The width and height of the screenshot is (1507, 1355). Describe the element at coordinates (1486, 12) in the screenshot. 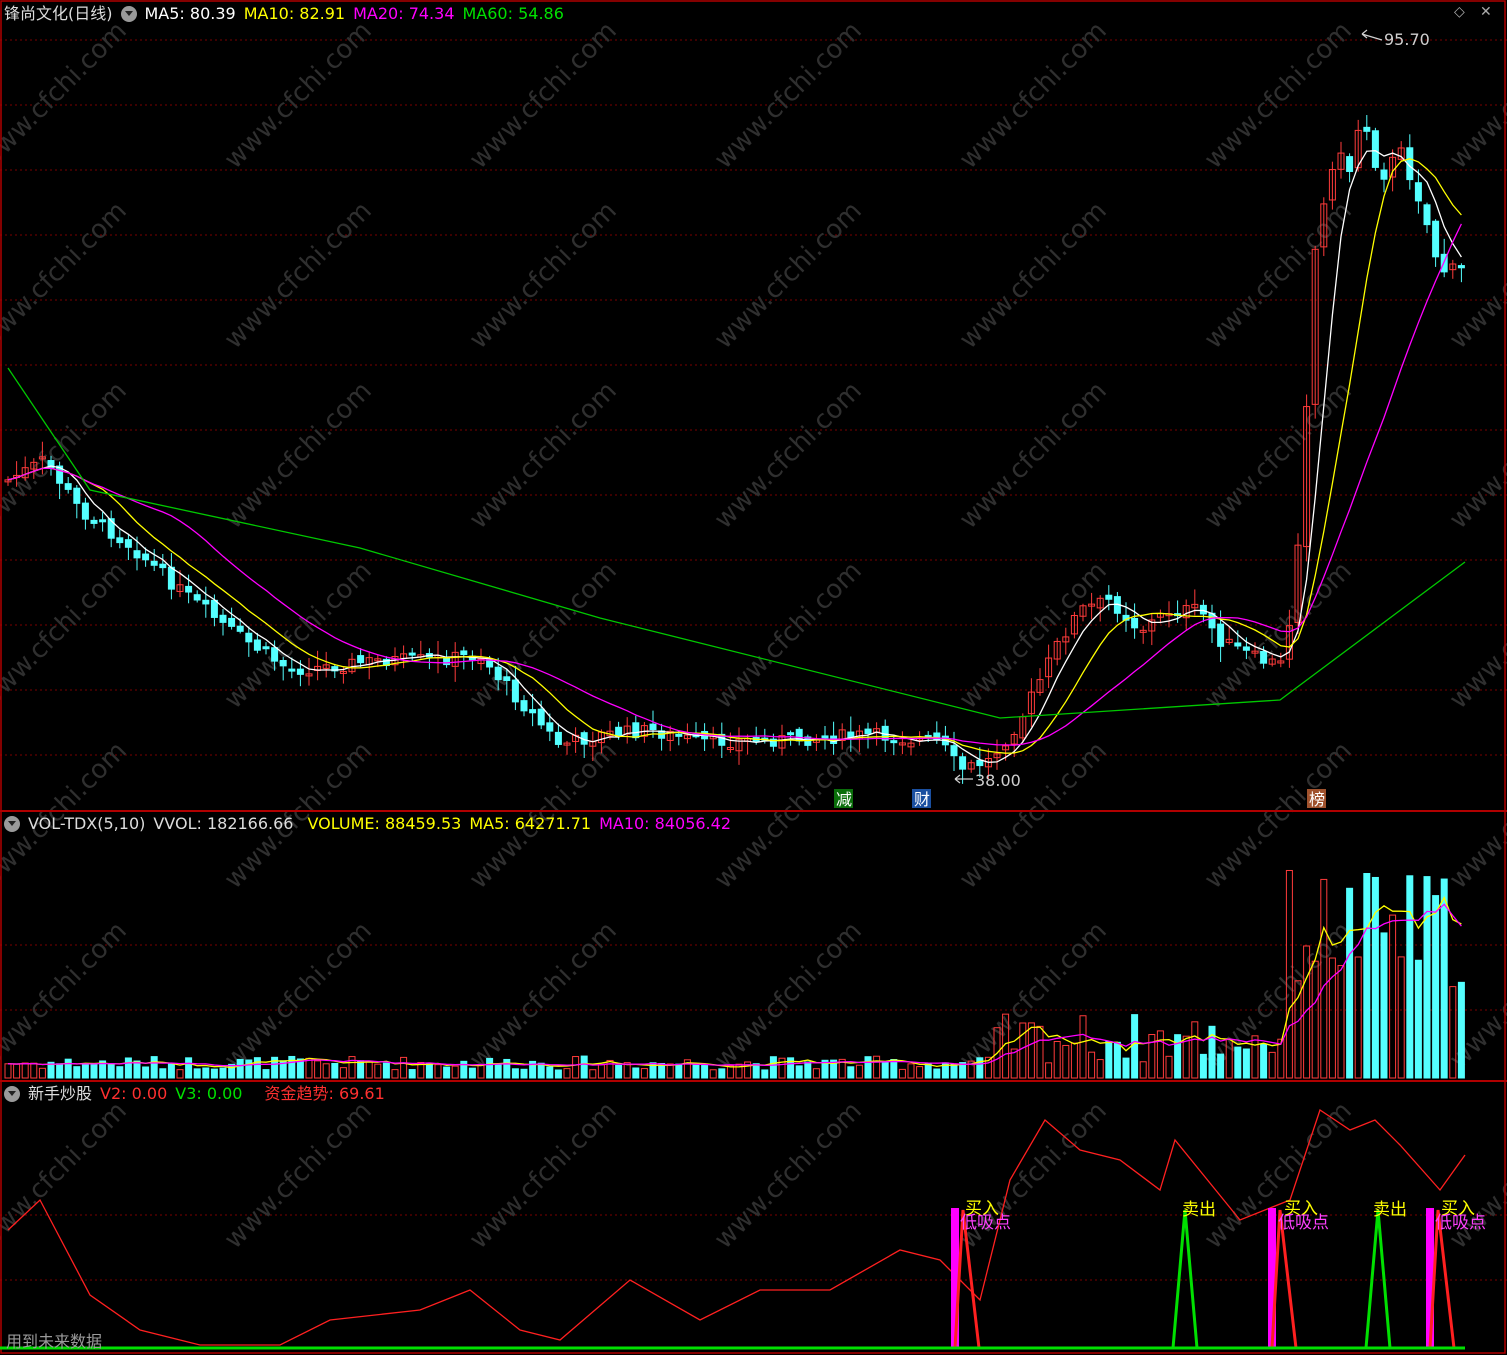

I see `close-icon: ✕` at that location.